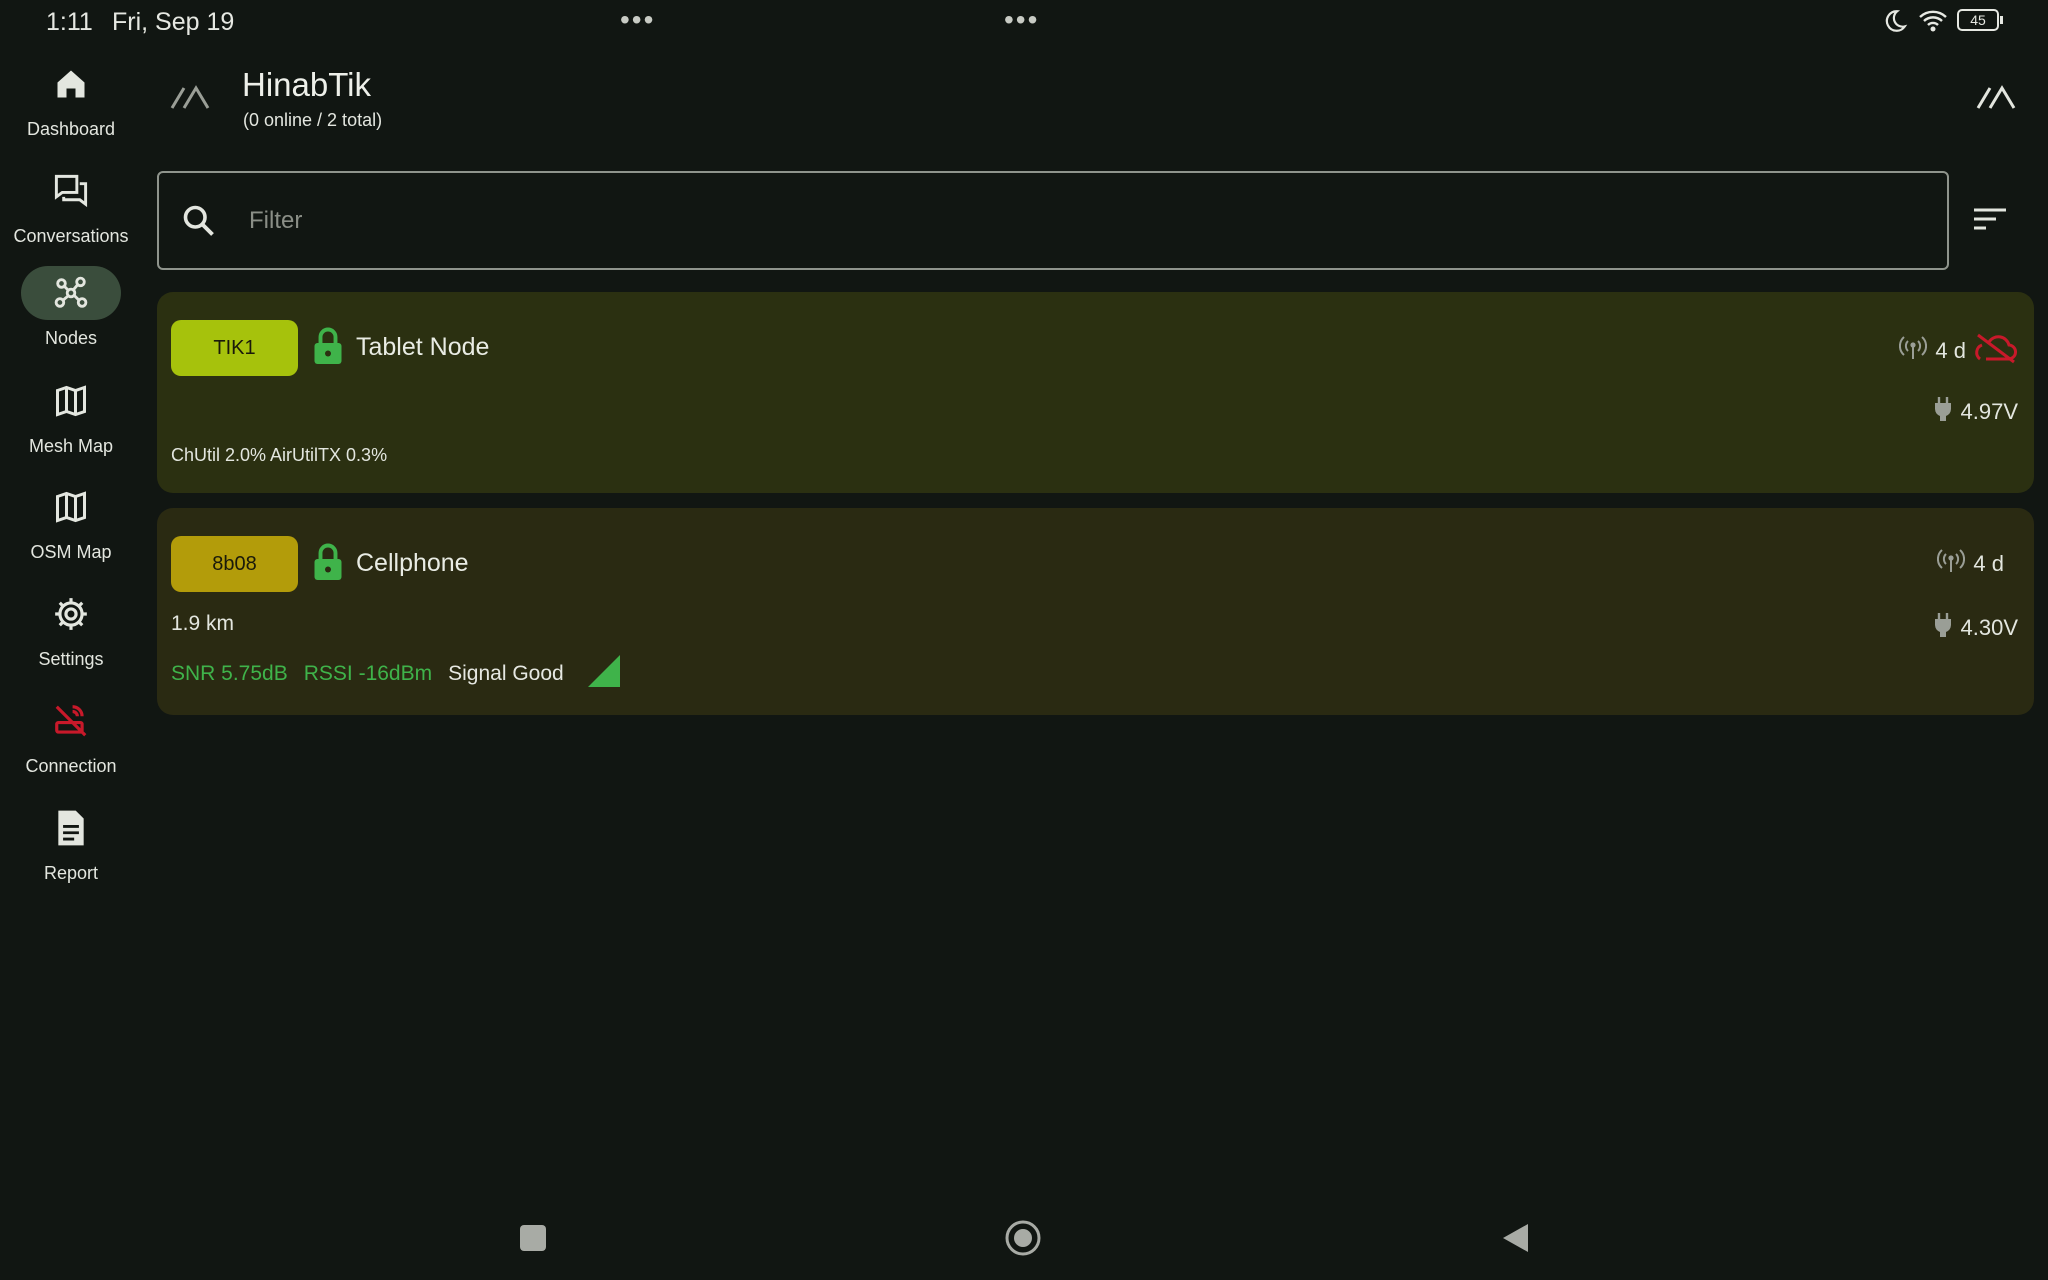 This screenshot has width=2048, height=1280. Describe the element at coordinates (203, 623) in the screenshot. I see `distance: 1.9 km` at that location.